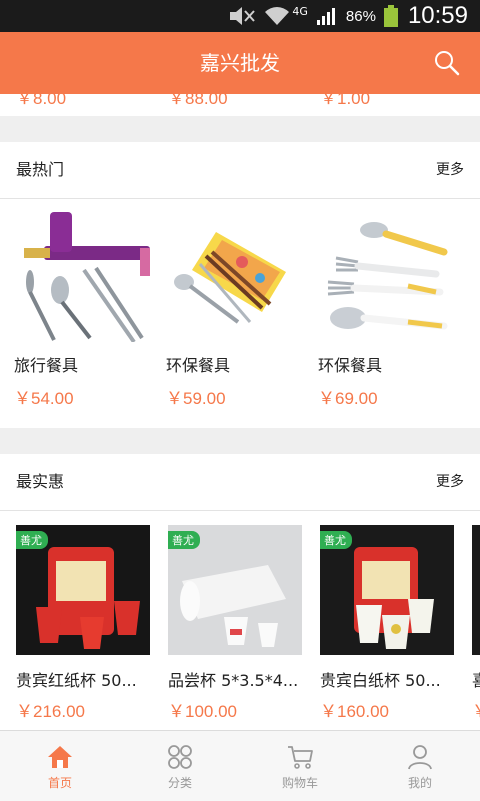 The width and height of the screenshot is (480, 801). I want to click on status-bar: 4G 86% 10:59, so click(240, 16).